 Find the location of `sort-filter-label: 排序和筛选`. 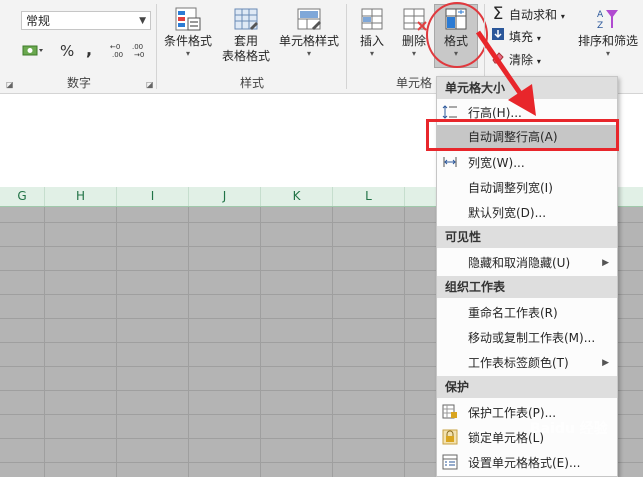

sort-filter-label: 排序和筛选 is located at coordinates (607, 41).